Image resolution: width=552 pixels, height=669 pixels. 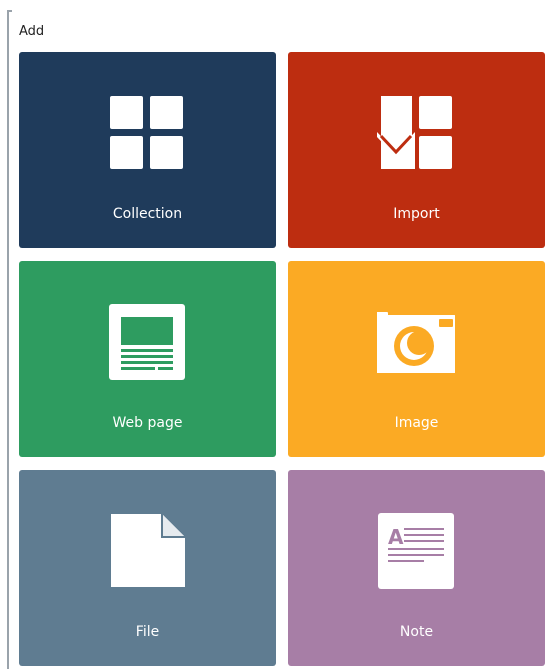 I want to click on note-tile: A Note, so click(x=416, y=568).